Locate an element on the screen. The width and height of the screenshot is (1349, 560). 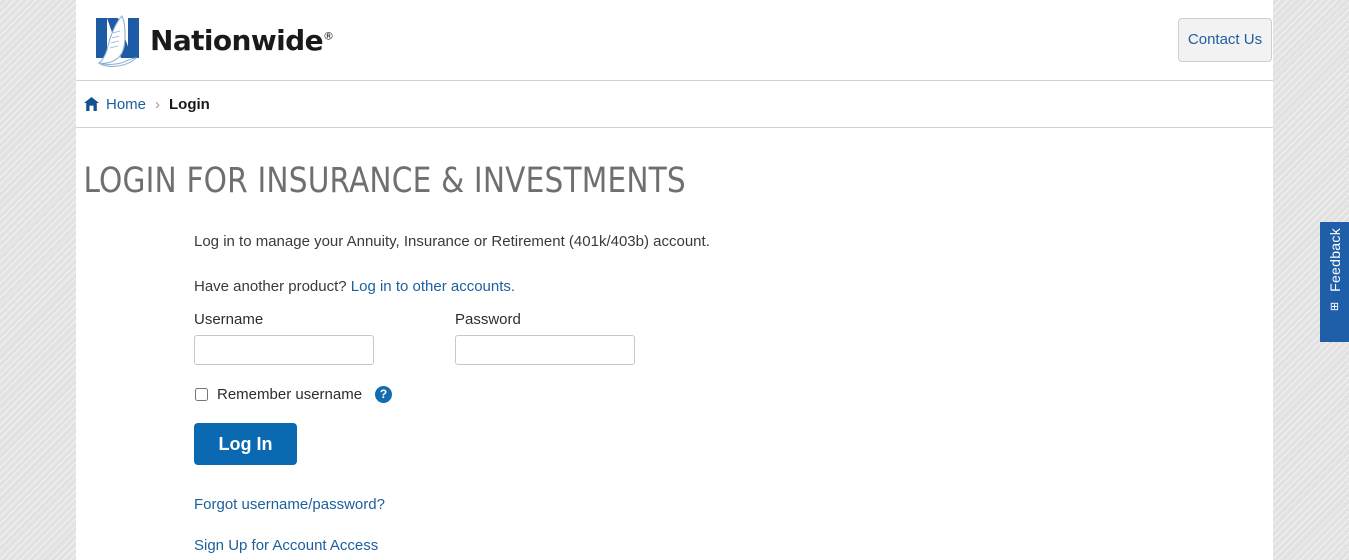
nationwide-eagle-n-logo-icon is located at coordinates (119, 40).